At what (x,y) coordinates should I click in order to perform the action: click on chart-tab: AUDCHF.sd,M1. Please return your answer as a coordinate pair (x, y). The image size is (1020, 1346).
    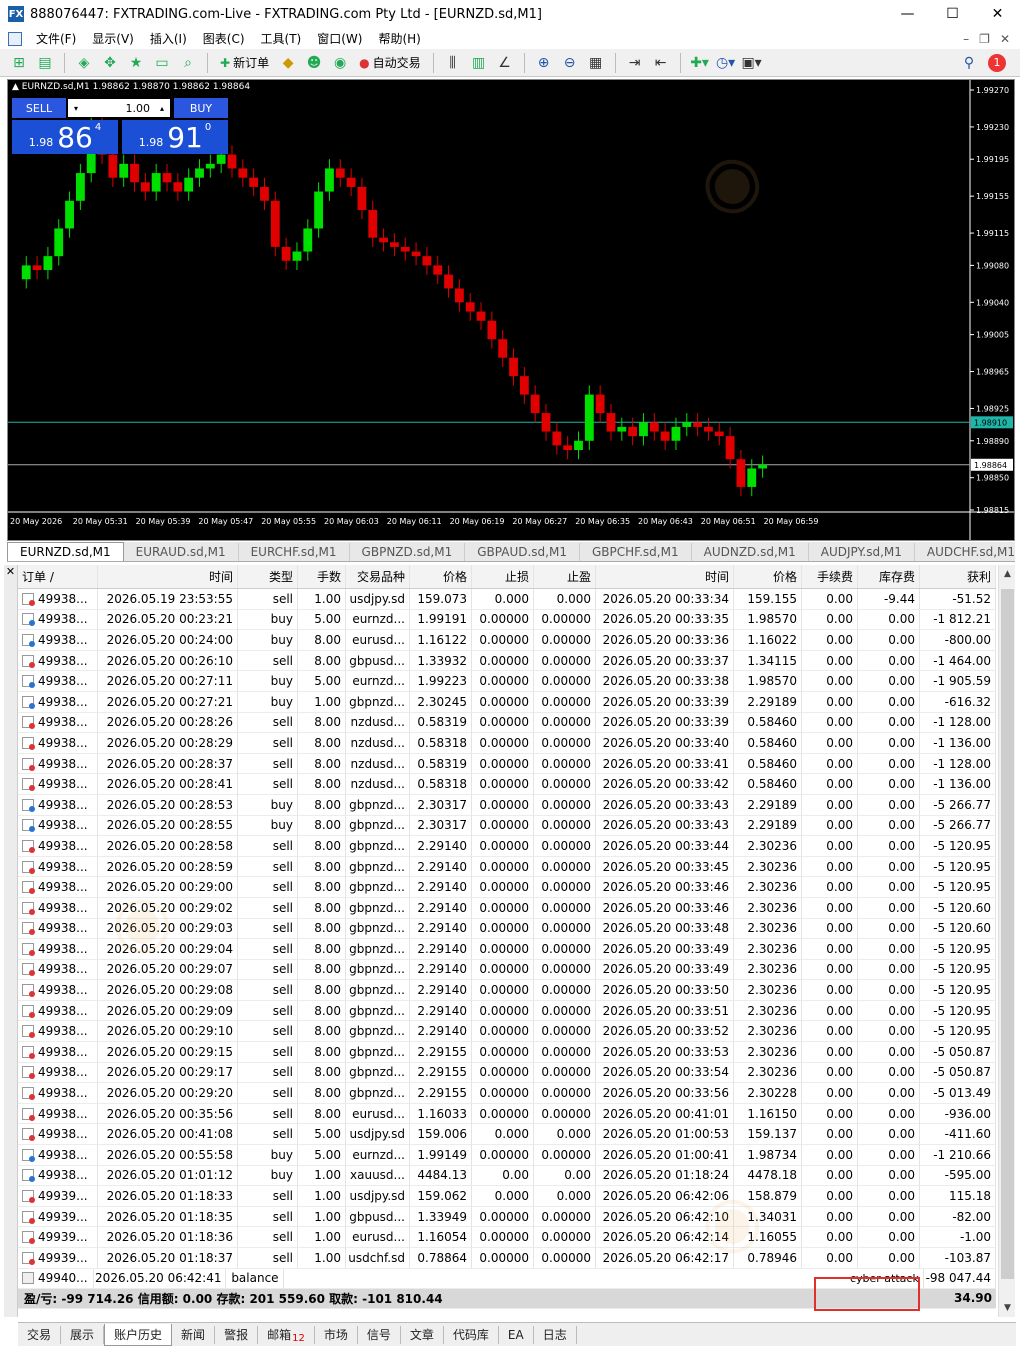
    Looking at the image, I should click on (967, 552).